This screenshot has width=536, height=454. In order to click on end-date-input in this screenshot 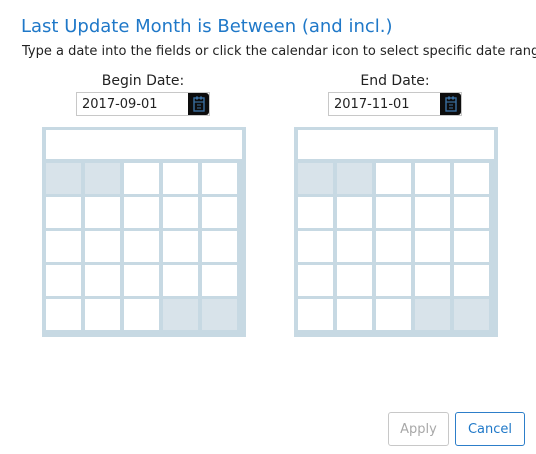, I will do `click(383, 104)`.